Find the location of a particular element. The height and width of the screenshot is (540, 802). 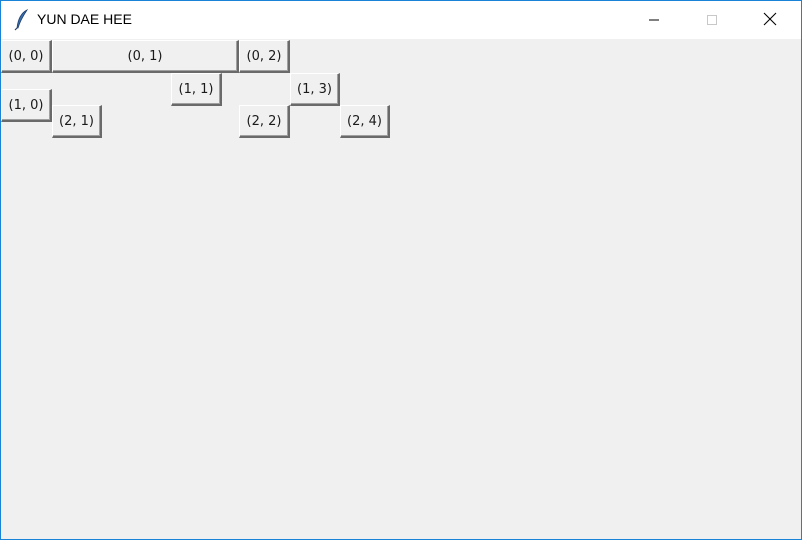

grid-button-2-1: (2, 1) is located at coordinates (77, 121).